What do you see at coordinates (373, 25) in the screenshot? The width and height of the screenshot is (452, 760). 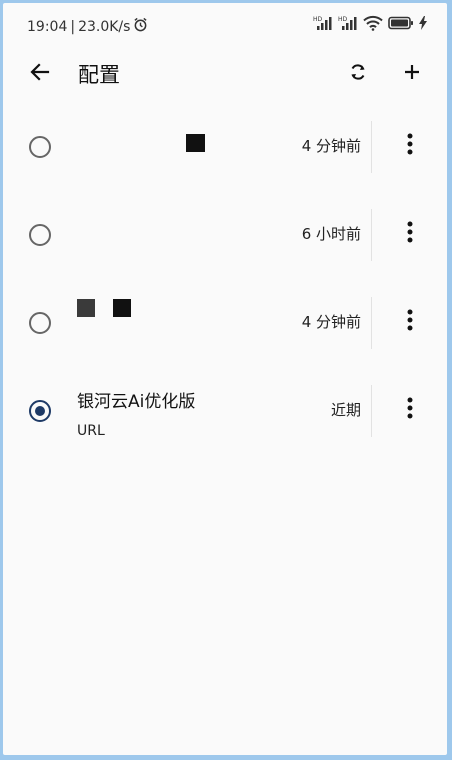 I see `wifi-icon` at bounding box center [373, 25].